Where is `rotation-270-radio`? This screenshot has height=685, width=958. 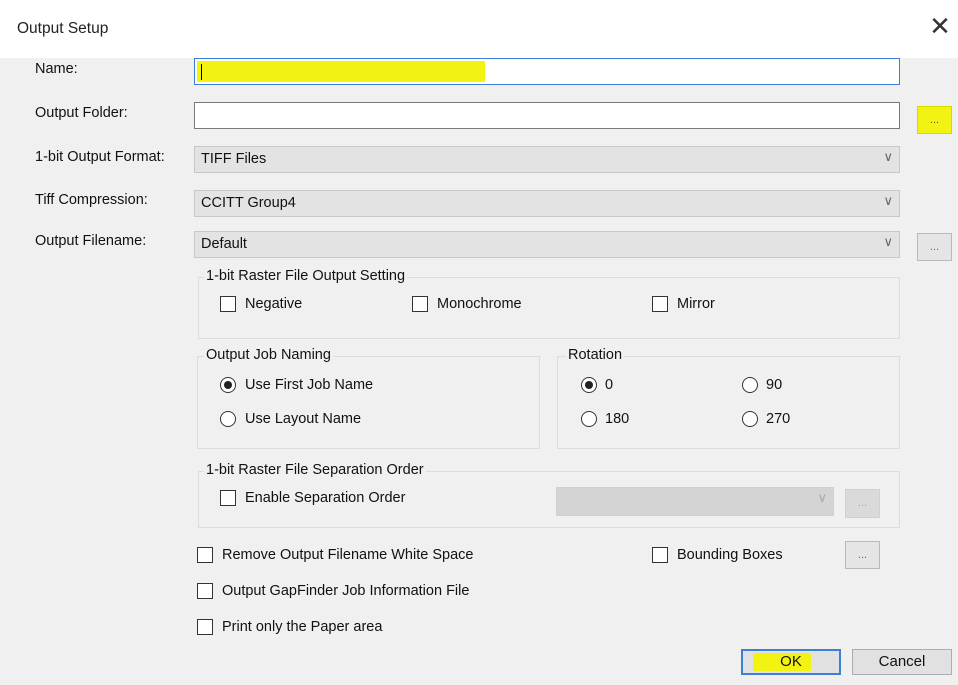 rotation-270-radio is located at coordinates (750, 419).